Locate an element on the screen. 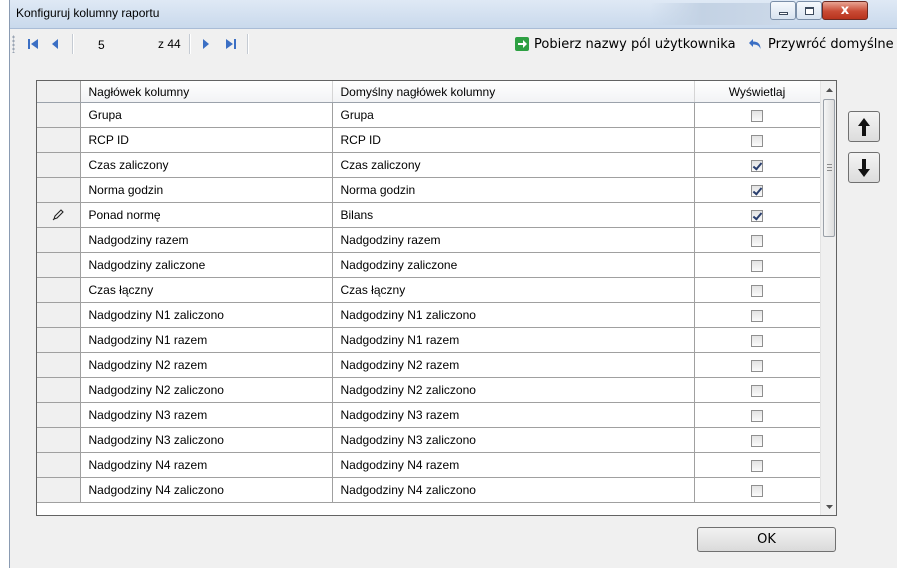 This screenshot has height=568, width=897. move-up-button is located at coordinates (864, 126).